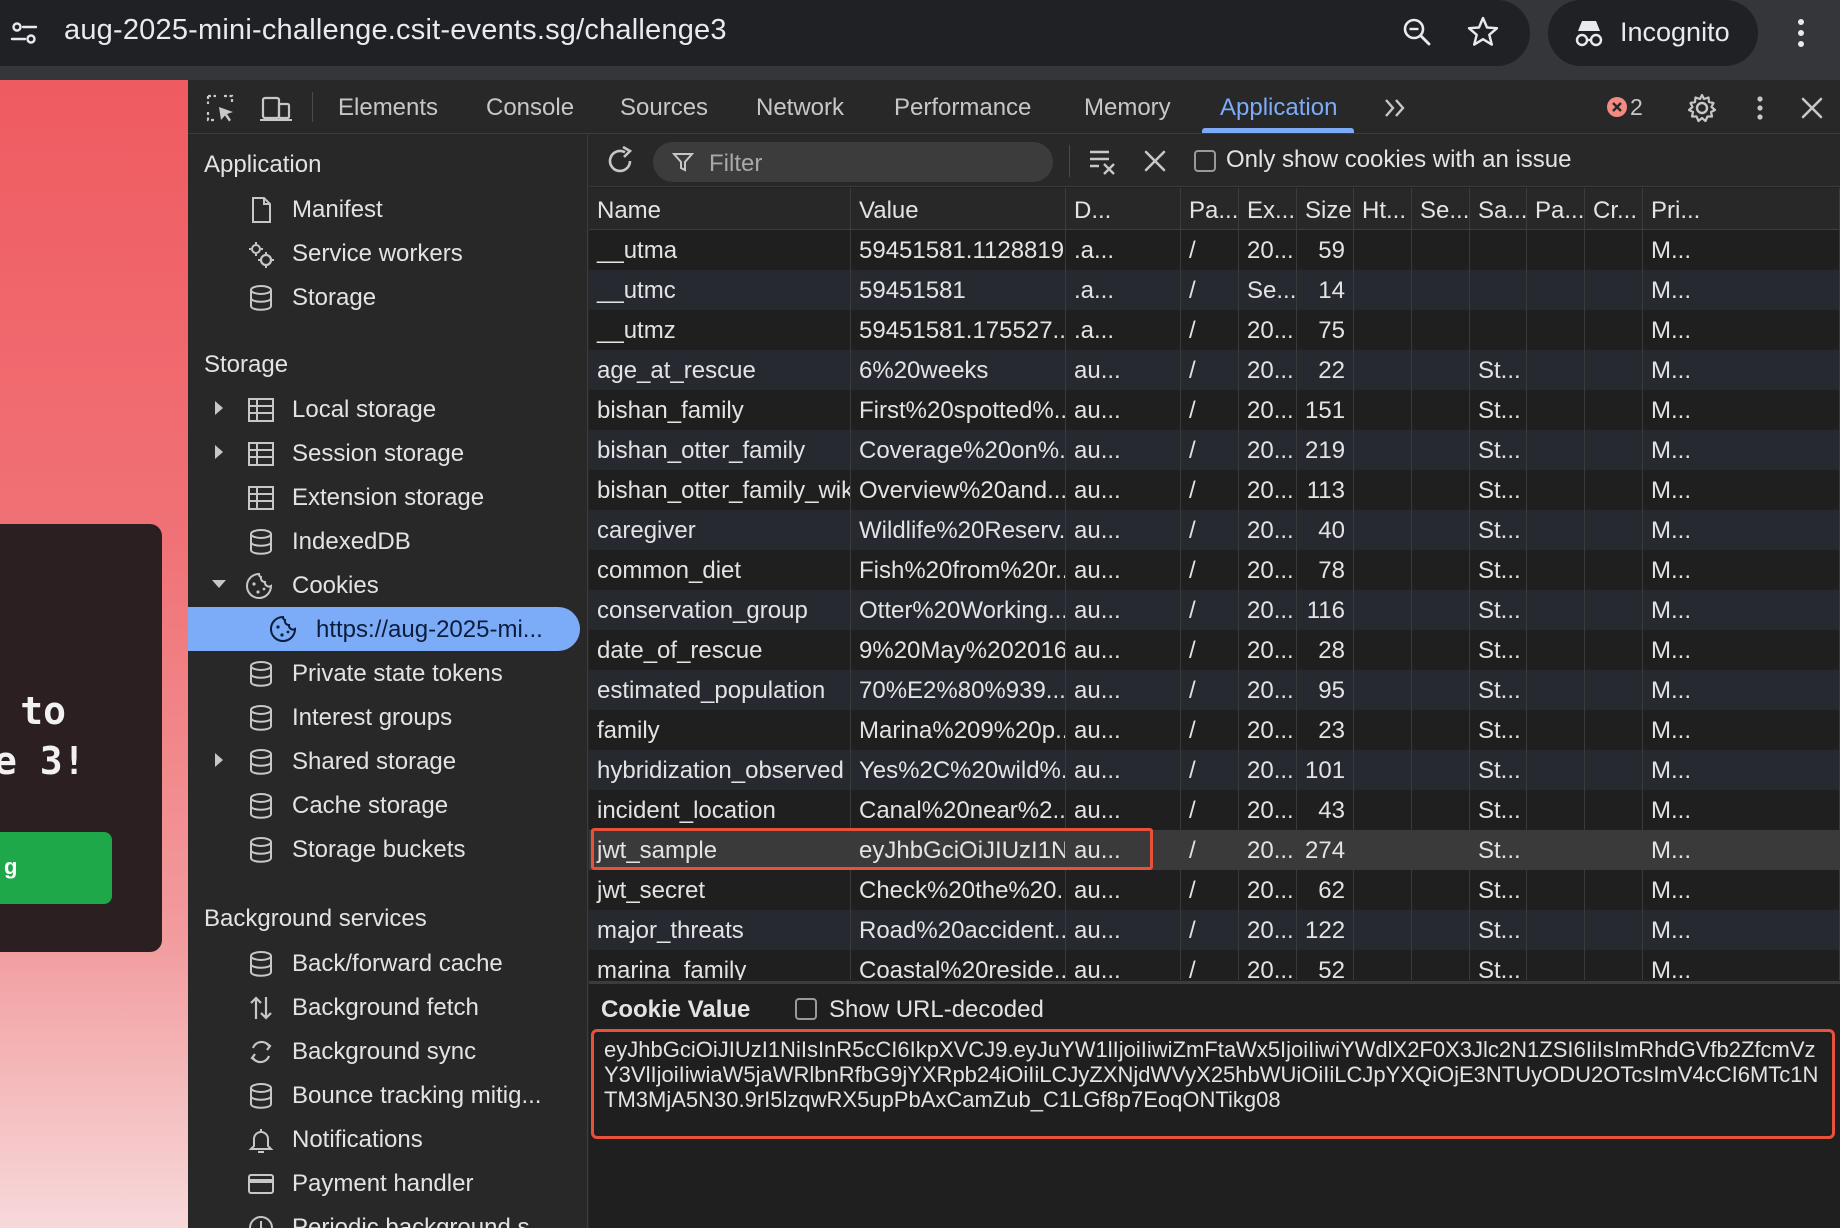 Image resolution: width=1840 pixels, height=1228 pixels. I want to click on sidebar-item-local-storage: Local storage, so click(387, 409).